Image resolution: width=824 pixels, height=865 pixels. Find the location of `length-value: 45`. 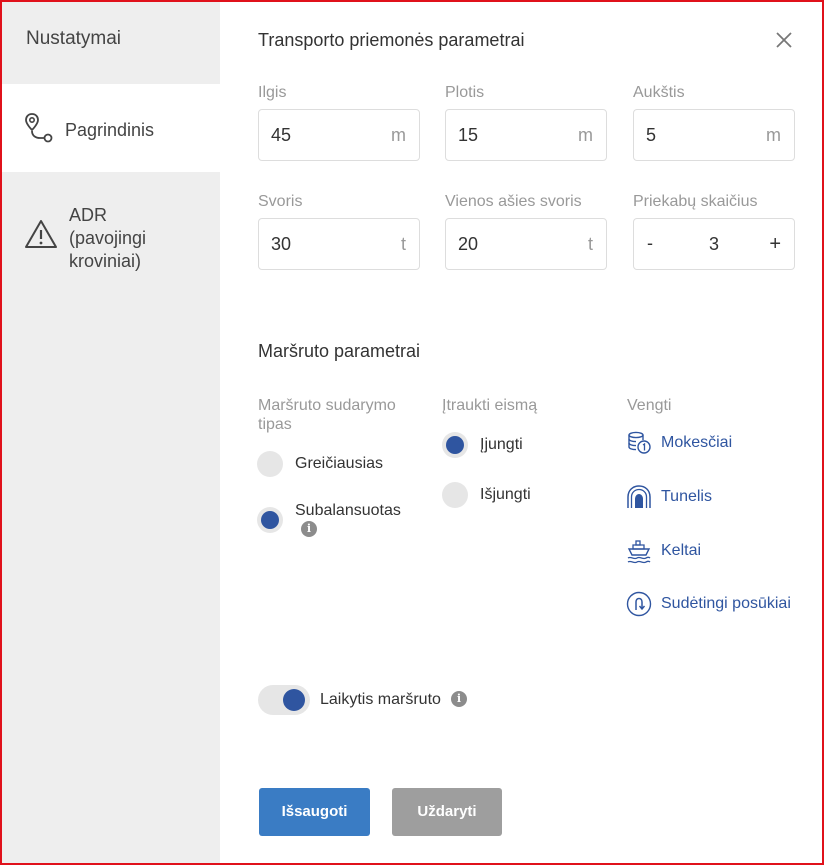

length-value: 45 is located at coordinates (281, 135).